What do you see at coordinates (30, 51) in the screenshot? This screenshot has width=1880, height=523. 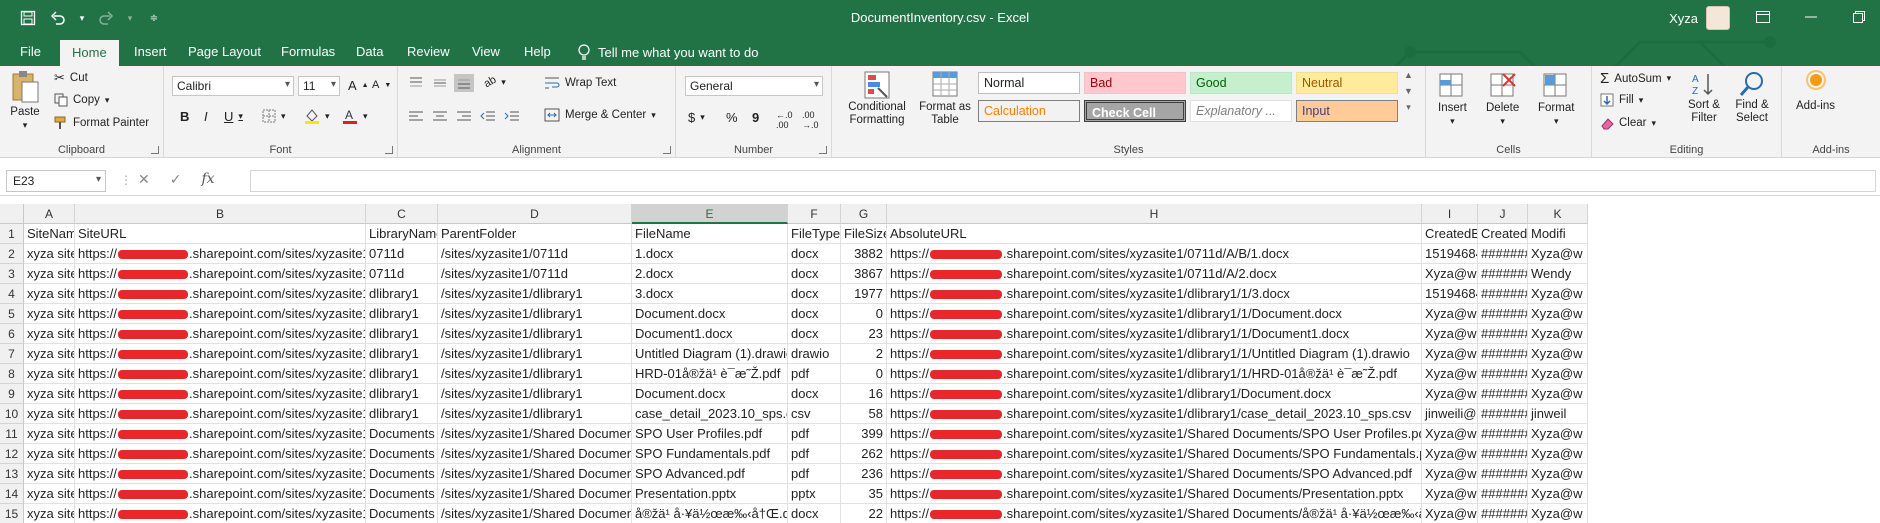 I see `tab-file: File` at bounding box center [30, 51].